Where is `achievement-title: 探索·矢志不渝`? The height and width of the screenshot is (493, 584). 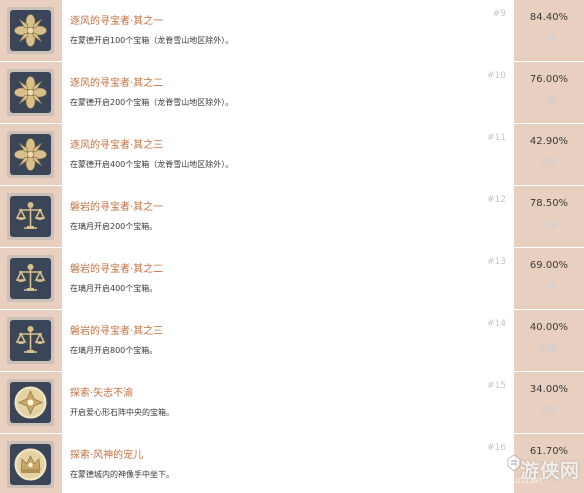 achievement-title: 探索·矢志不渝 is located at coordinates (102, 393).